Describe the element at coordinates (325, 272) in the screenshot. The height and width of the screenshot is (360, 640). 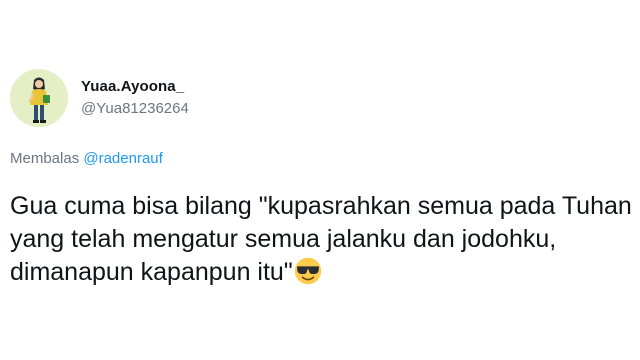
I see `tweet-text-line: dimanapun kapanpun itu"` at that location.